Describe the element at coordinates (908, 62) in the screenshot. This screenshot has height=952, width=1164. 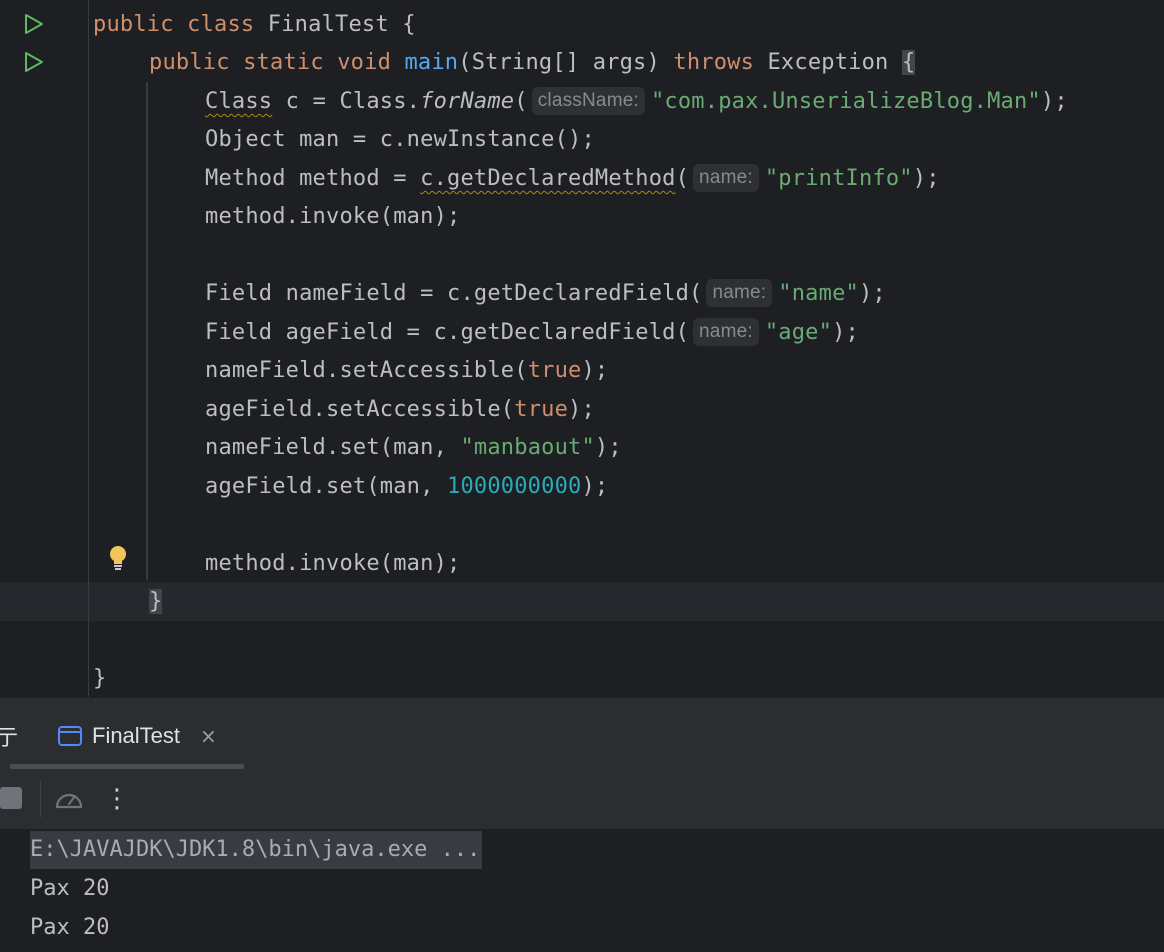
I see `matched-brace: {` at that location.